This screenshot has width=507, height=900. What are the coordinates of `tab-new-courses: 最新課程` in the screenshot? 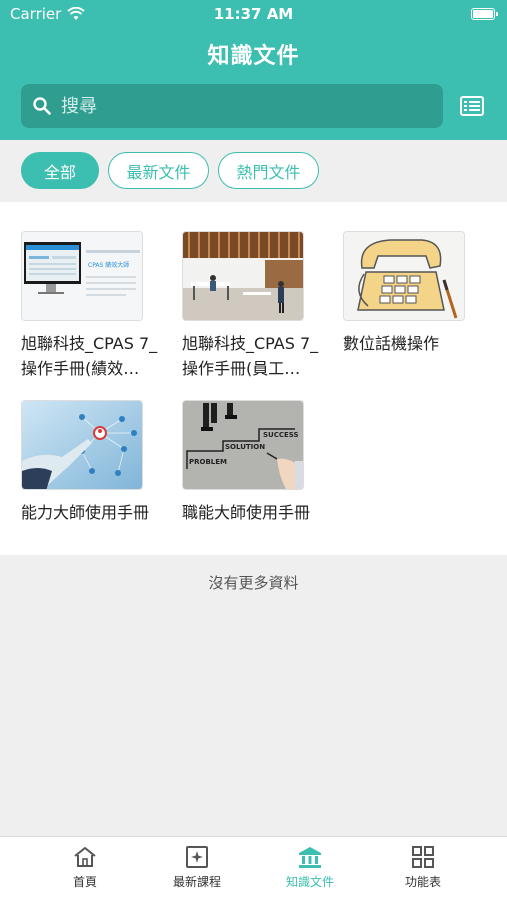 It's located at (197, 867).